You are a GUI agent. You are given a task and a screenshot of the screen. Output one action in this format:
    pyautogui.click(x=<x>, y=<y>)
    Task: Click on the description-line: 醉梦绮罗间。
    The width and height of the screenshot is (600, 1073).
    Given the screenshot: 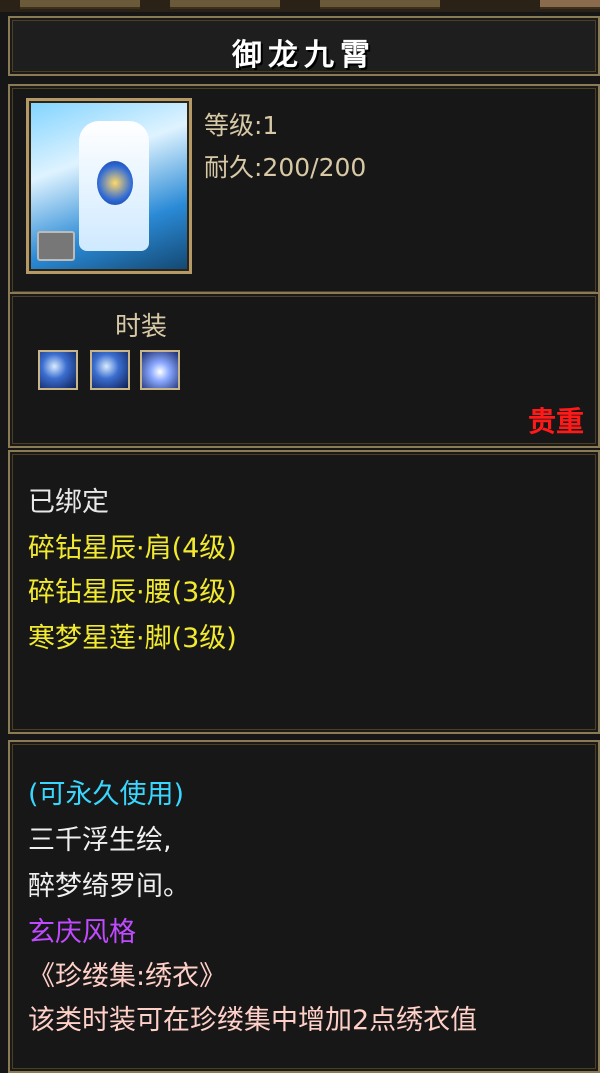 What is the action you would take?
    pyautogui.click(x=109, y=886)
    